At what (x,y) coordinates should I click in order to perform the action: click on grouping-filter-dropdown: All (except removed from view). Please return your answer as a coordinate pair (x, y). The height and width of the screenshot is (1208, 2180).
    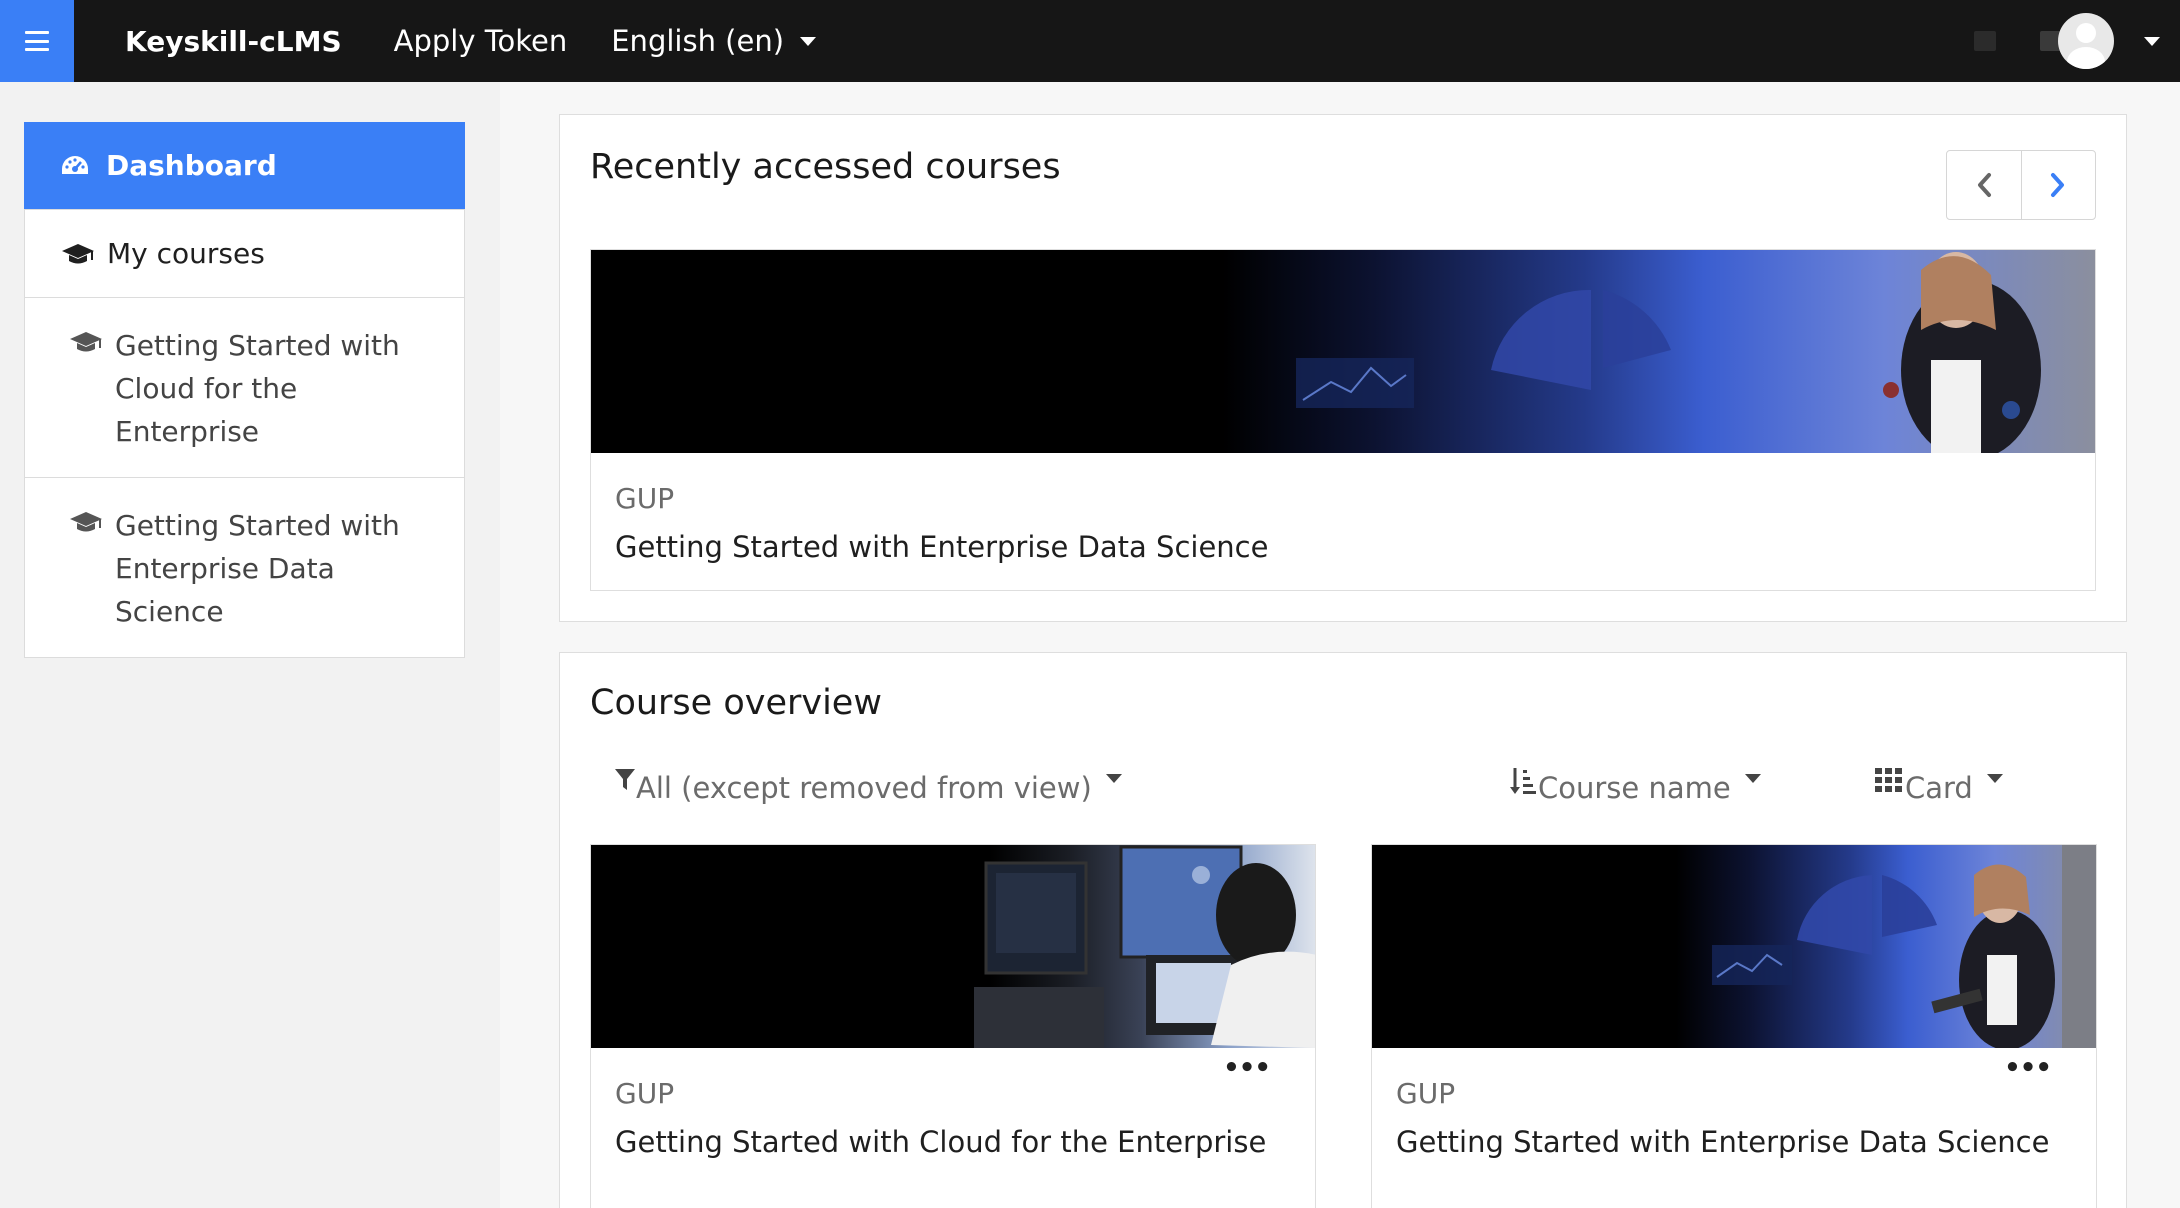
    Looking at the image, I should click on (868, 787).